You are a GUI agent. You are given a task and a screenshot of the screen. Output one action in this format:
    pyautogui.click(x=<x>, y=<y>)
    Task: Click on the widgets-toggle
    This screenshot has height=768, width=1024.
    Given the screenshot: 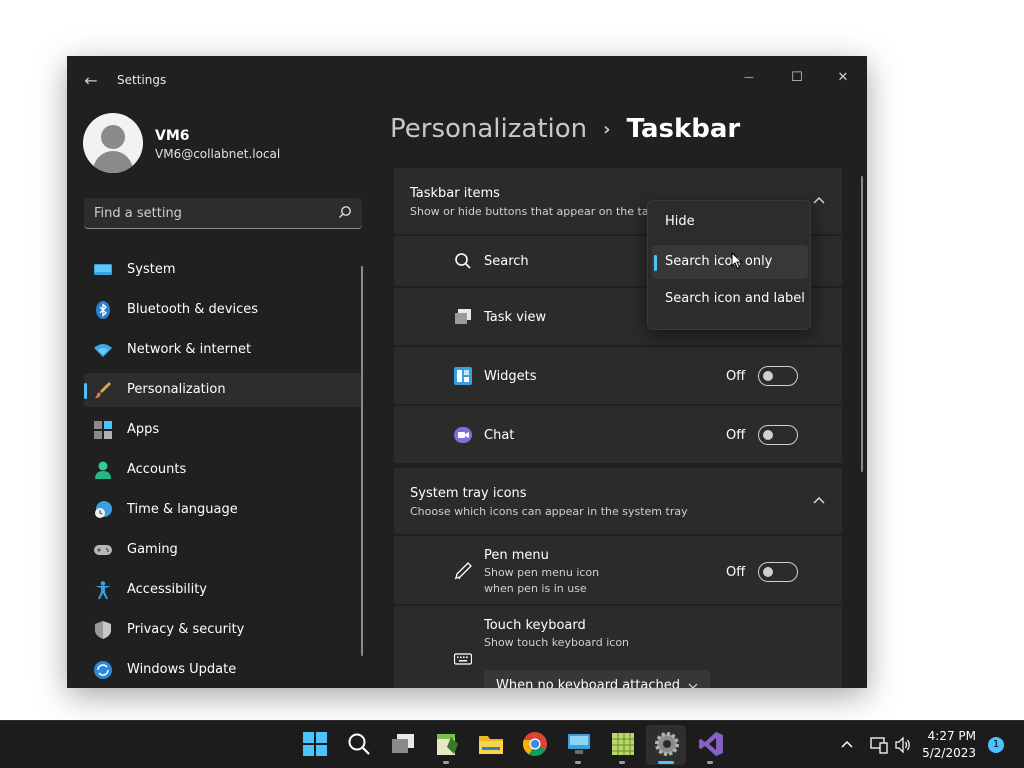 What is the action you would take?
    pyautogui.click(x=778, y=376)
    